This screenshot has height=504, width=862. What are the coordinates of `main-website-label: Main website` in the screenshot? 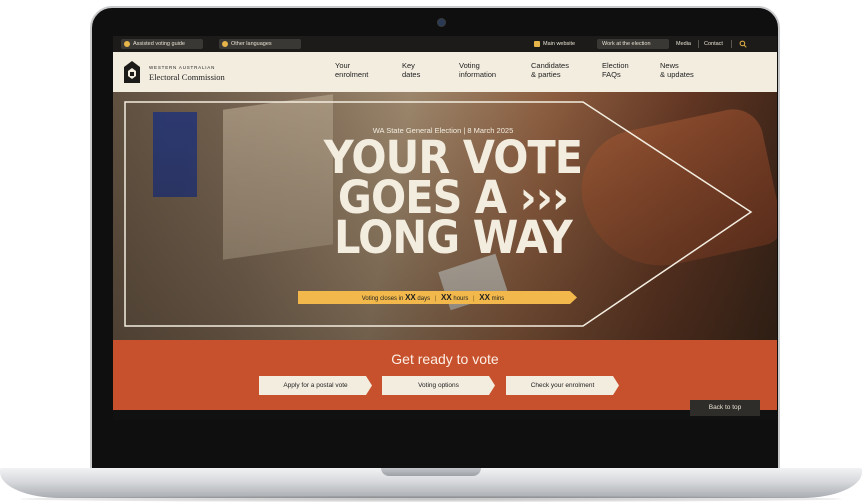 It's located at (559, 44).